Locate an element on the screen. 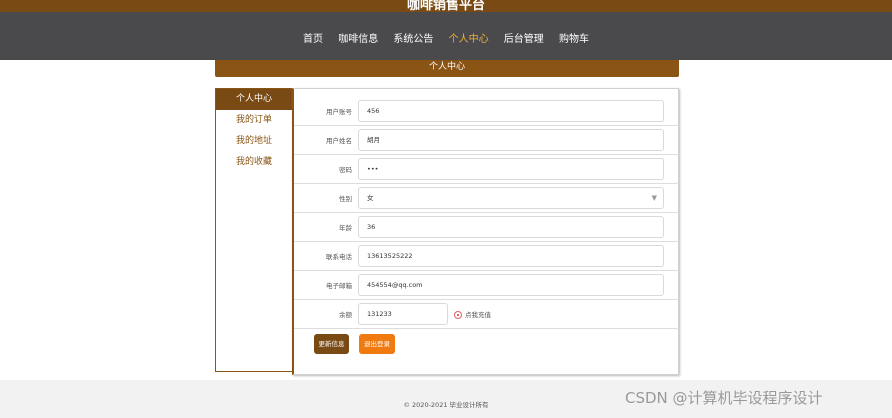 This screenshot has width=892, height=418. field-label: 电子邮箱 is located at coordinates (339, 286).